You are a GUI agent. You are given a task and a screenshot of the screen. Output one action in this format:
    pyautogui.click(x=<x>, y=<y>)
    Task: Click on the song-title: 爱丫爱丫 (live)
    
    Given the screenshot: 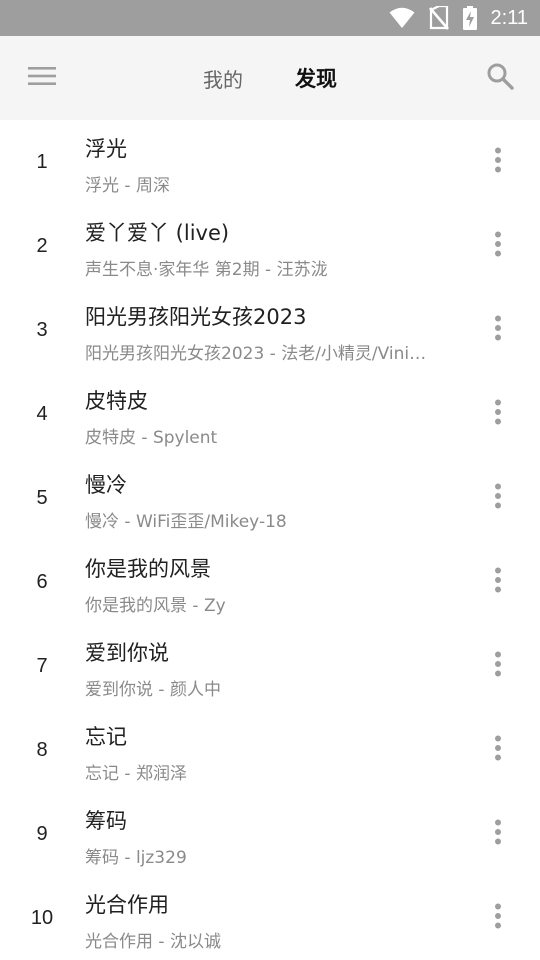 What is the action you would take?
    pyautogui.click(x=157, y=233)
    